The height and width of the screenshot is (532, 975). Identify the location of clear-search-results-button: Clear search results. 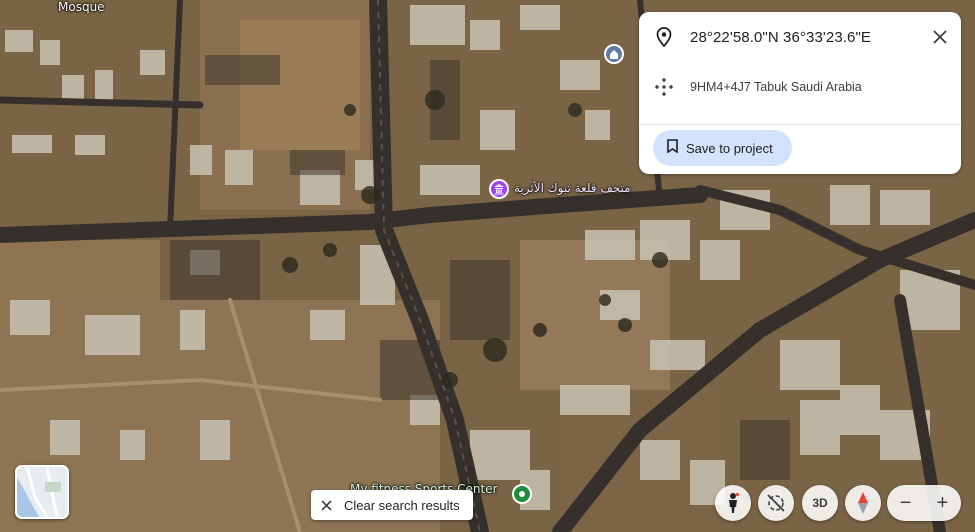
(392, 505).